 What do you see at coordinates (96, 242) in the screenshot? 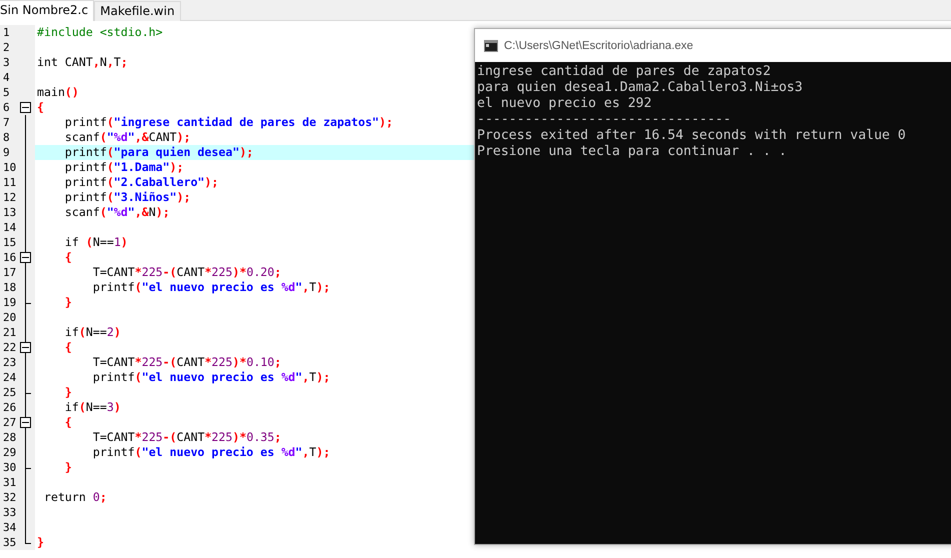
I see `code-line: if (N==1)` at bounding box center [96, 242].